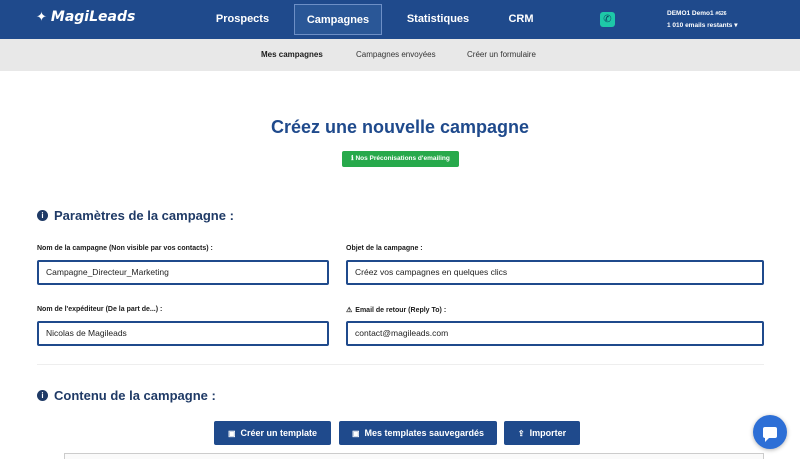  I want to click on chat-widget-button, so click(770, 432).